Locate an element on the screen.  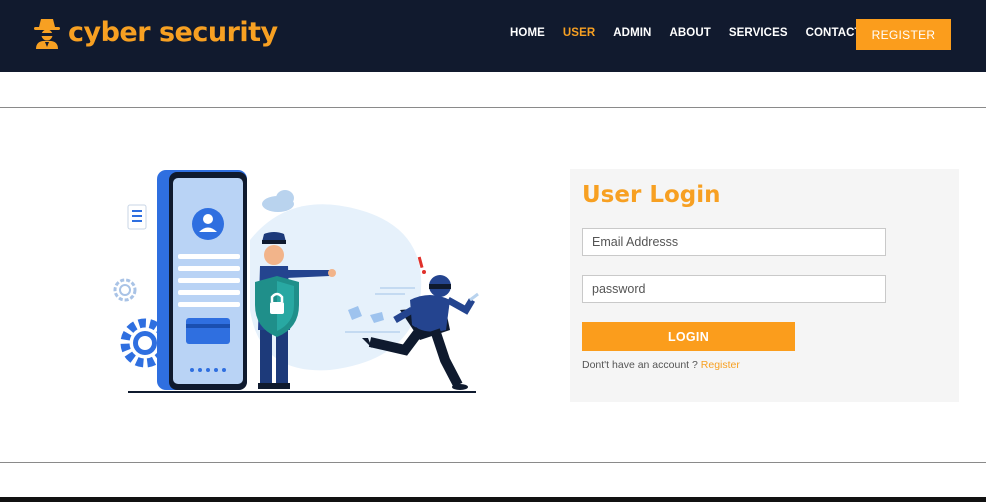
email-field is located at coordinates (734, 242).